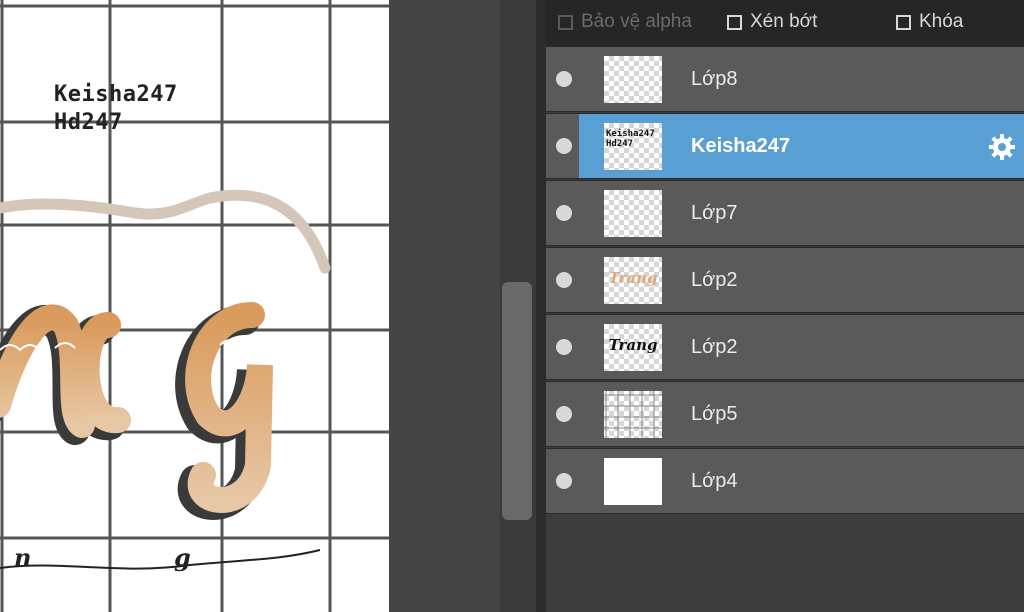 This screenshot has width=1024, height=612. I want to click on layer-row: Lớp8, so click(785, 79).